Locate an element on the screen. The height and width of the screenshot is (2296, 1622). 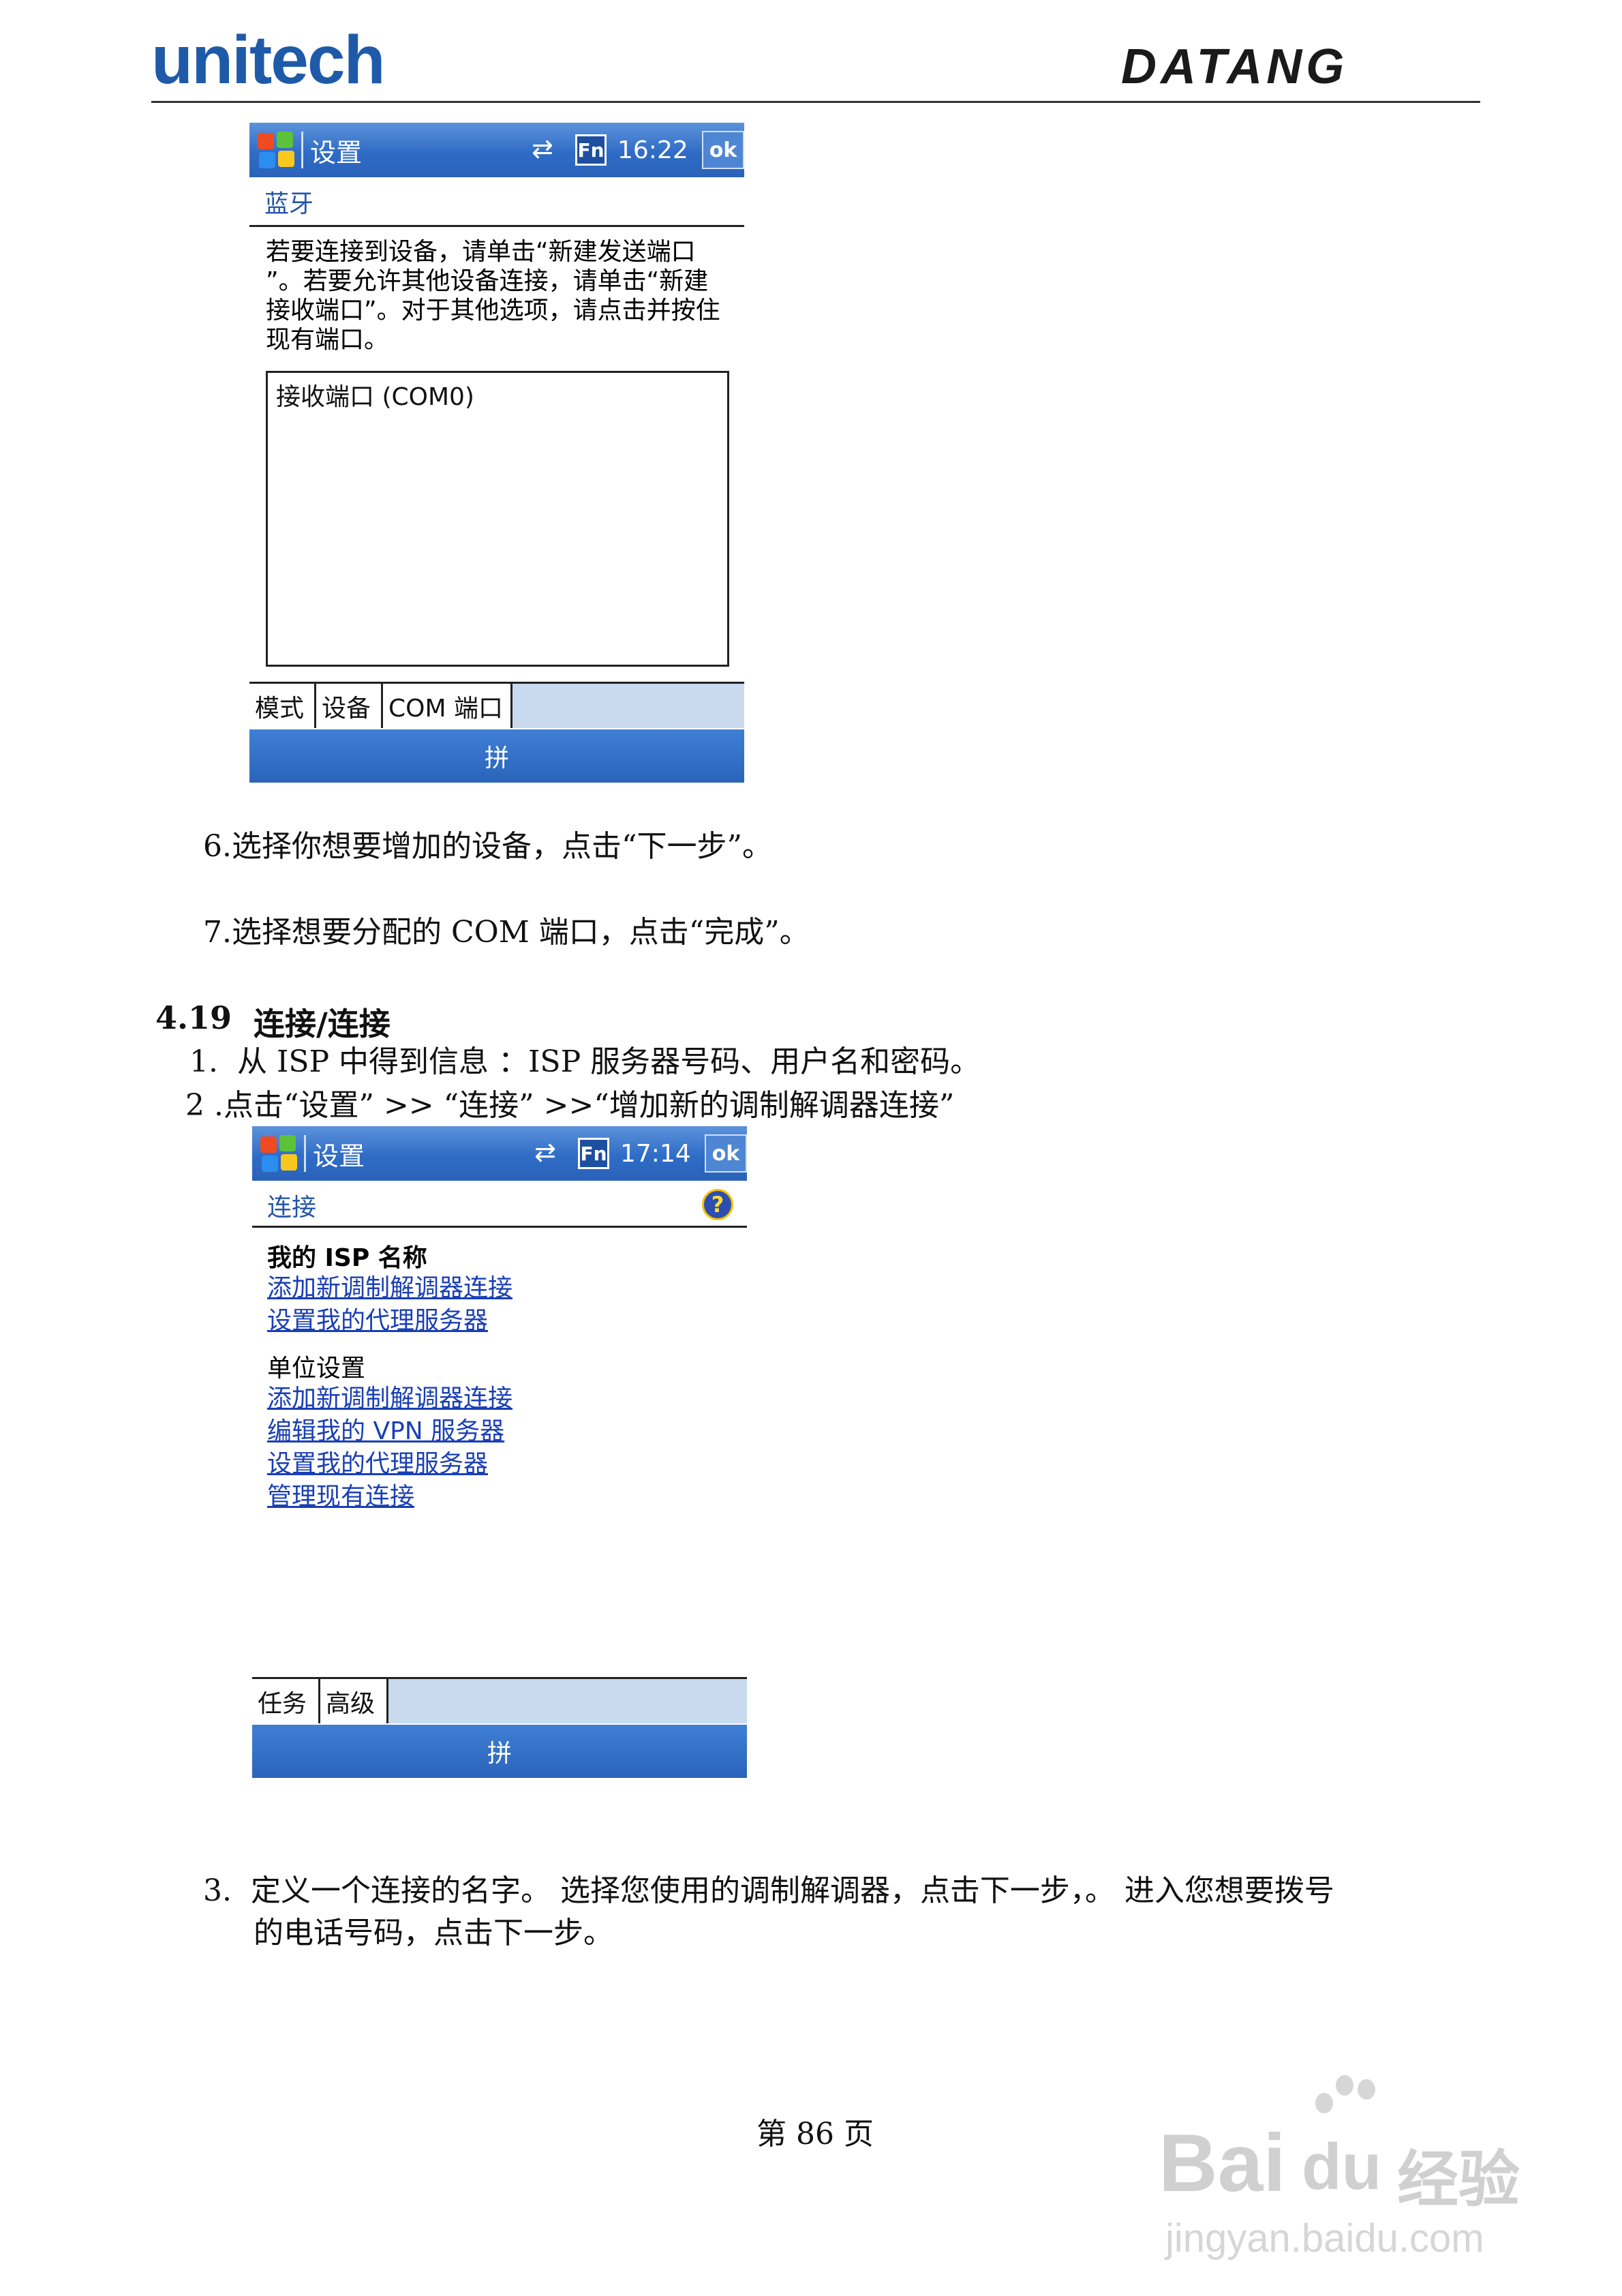
tab-strip: 任务 高级 is located at coordinates (499, 1700).